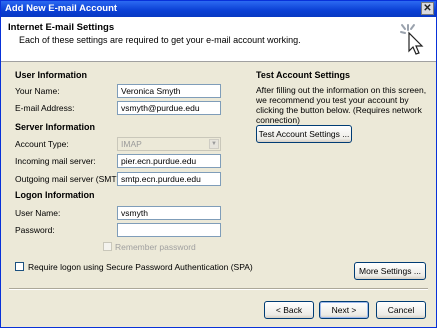 The width and height of the screenshot is (437, 328). I want to click on outgoing-server-label: Outgoing mail server (SMTP):, so click(71, 179).